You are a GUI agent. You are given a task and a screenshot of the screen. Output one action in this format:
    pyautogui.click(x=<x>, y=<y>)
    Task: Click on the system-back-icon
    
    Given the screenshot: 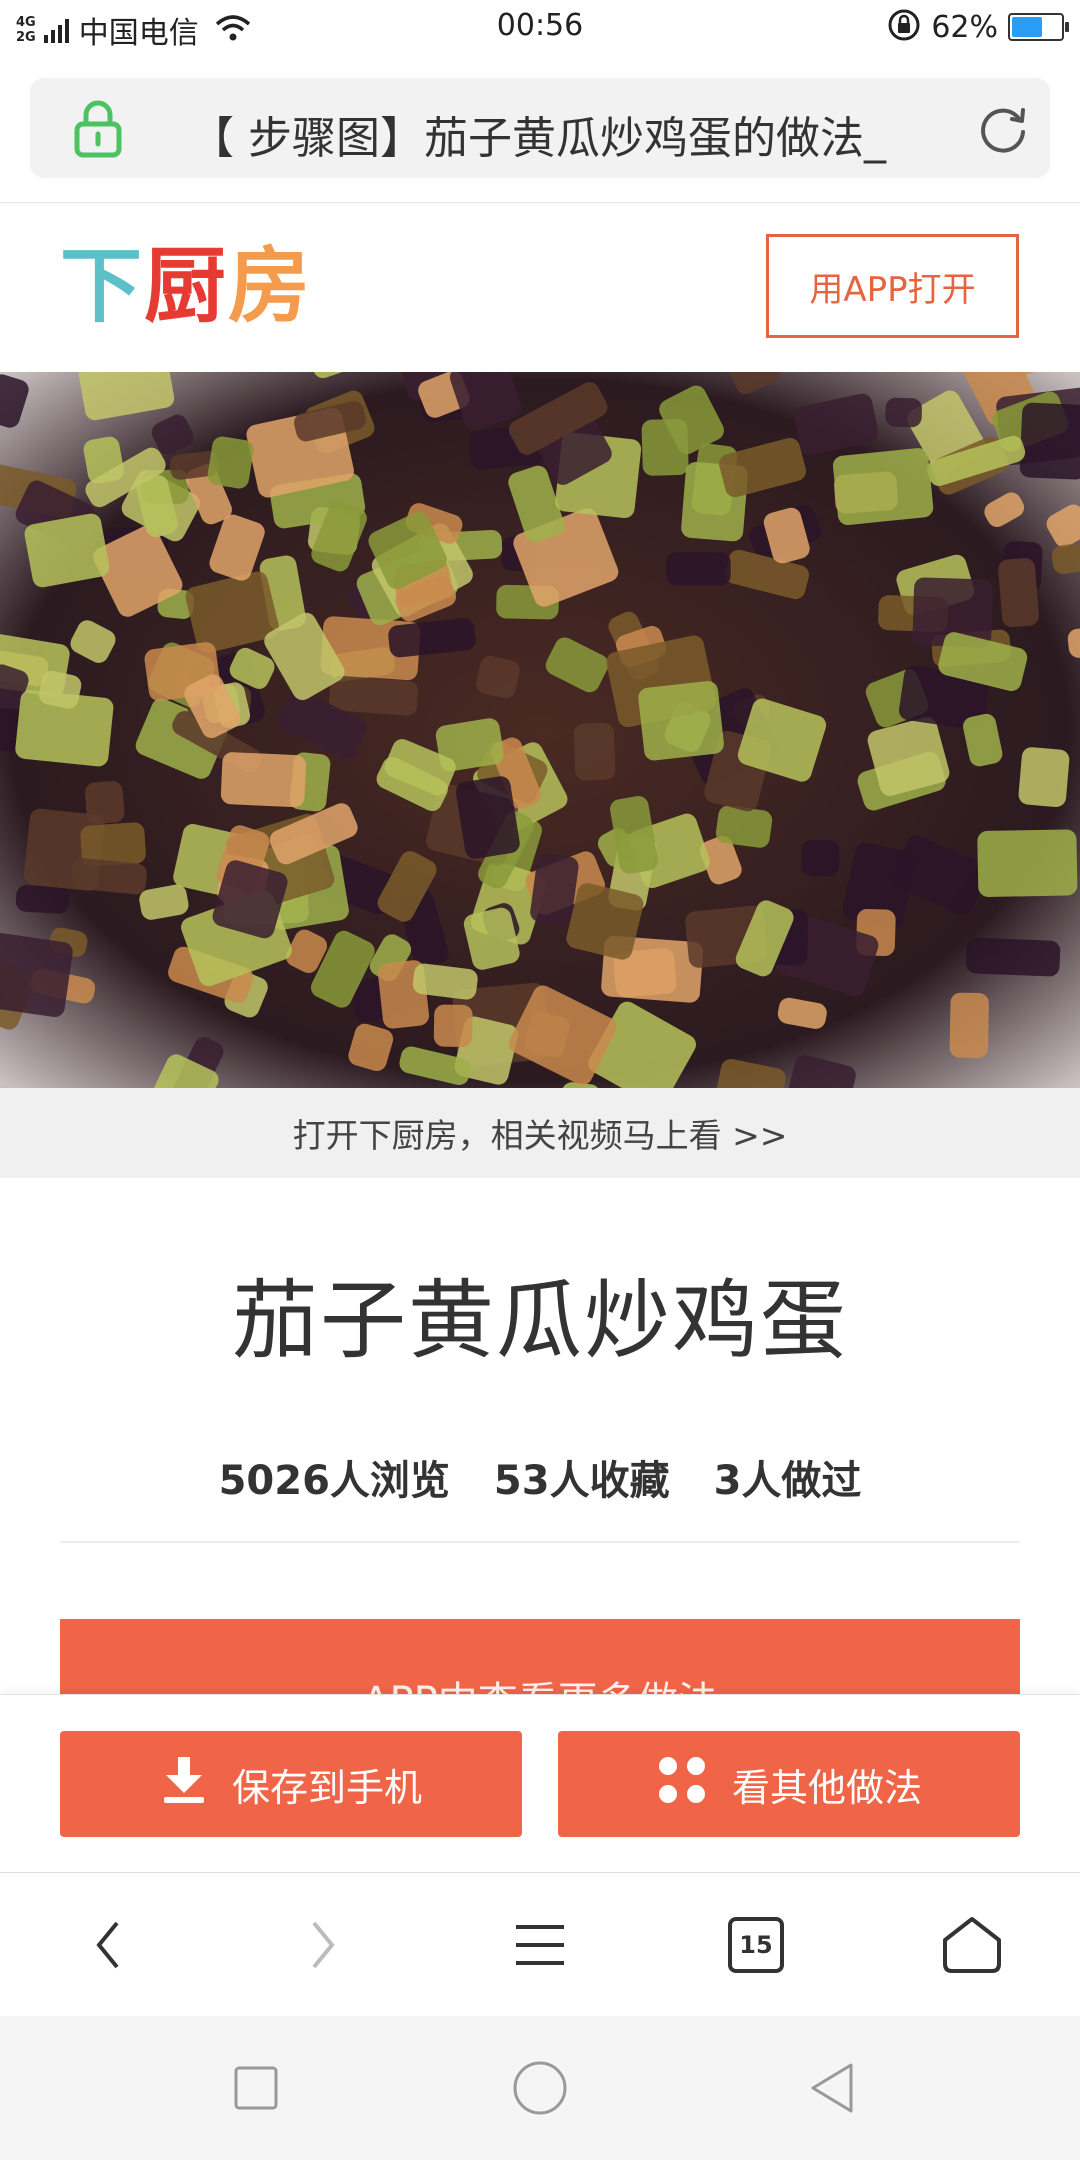 What is the action you would take?
    pyautogui.click(x=832, y=2088)
    